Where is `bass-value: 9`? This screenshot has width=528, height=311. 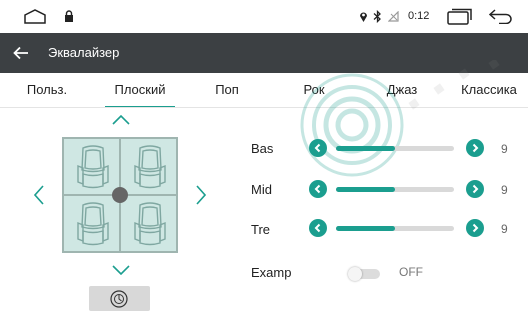
bass-value: 9 is located at coordinates (504, 149).